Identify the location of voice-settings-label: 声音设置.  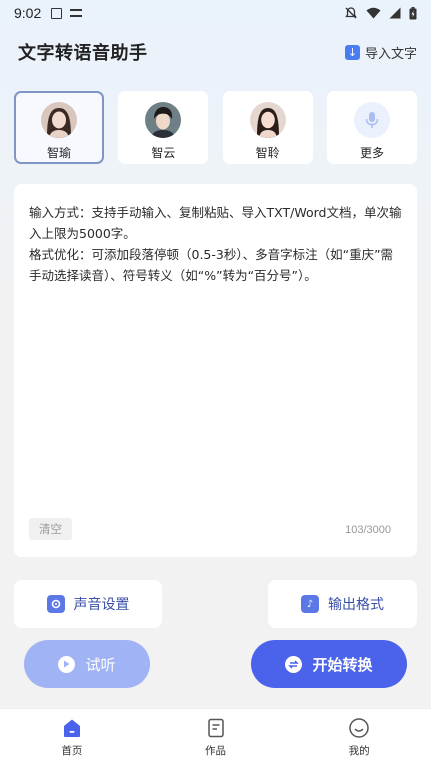
(101, 605).